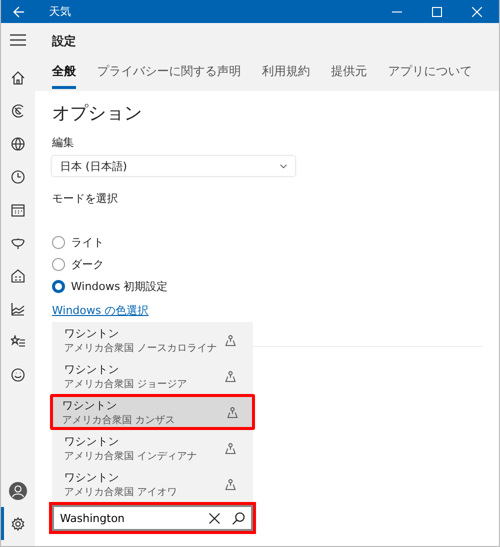  I want to click on language-dropdown: 日本 (日本語), so click(173, 166).